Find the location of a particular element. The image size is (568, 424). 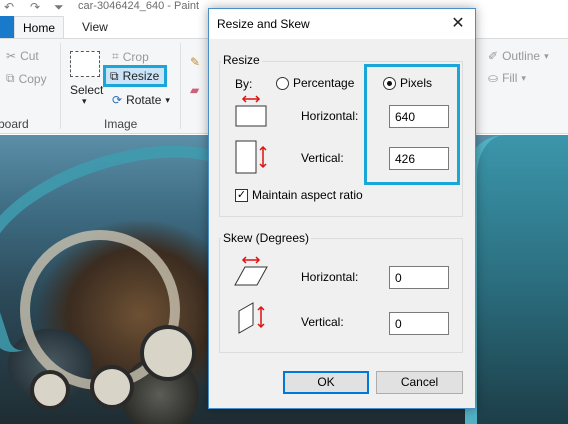

horizontal-resize-icon is located at coordinates (251, 111).